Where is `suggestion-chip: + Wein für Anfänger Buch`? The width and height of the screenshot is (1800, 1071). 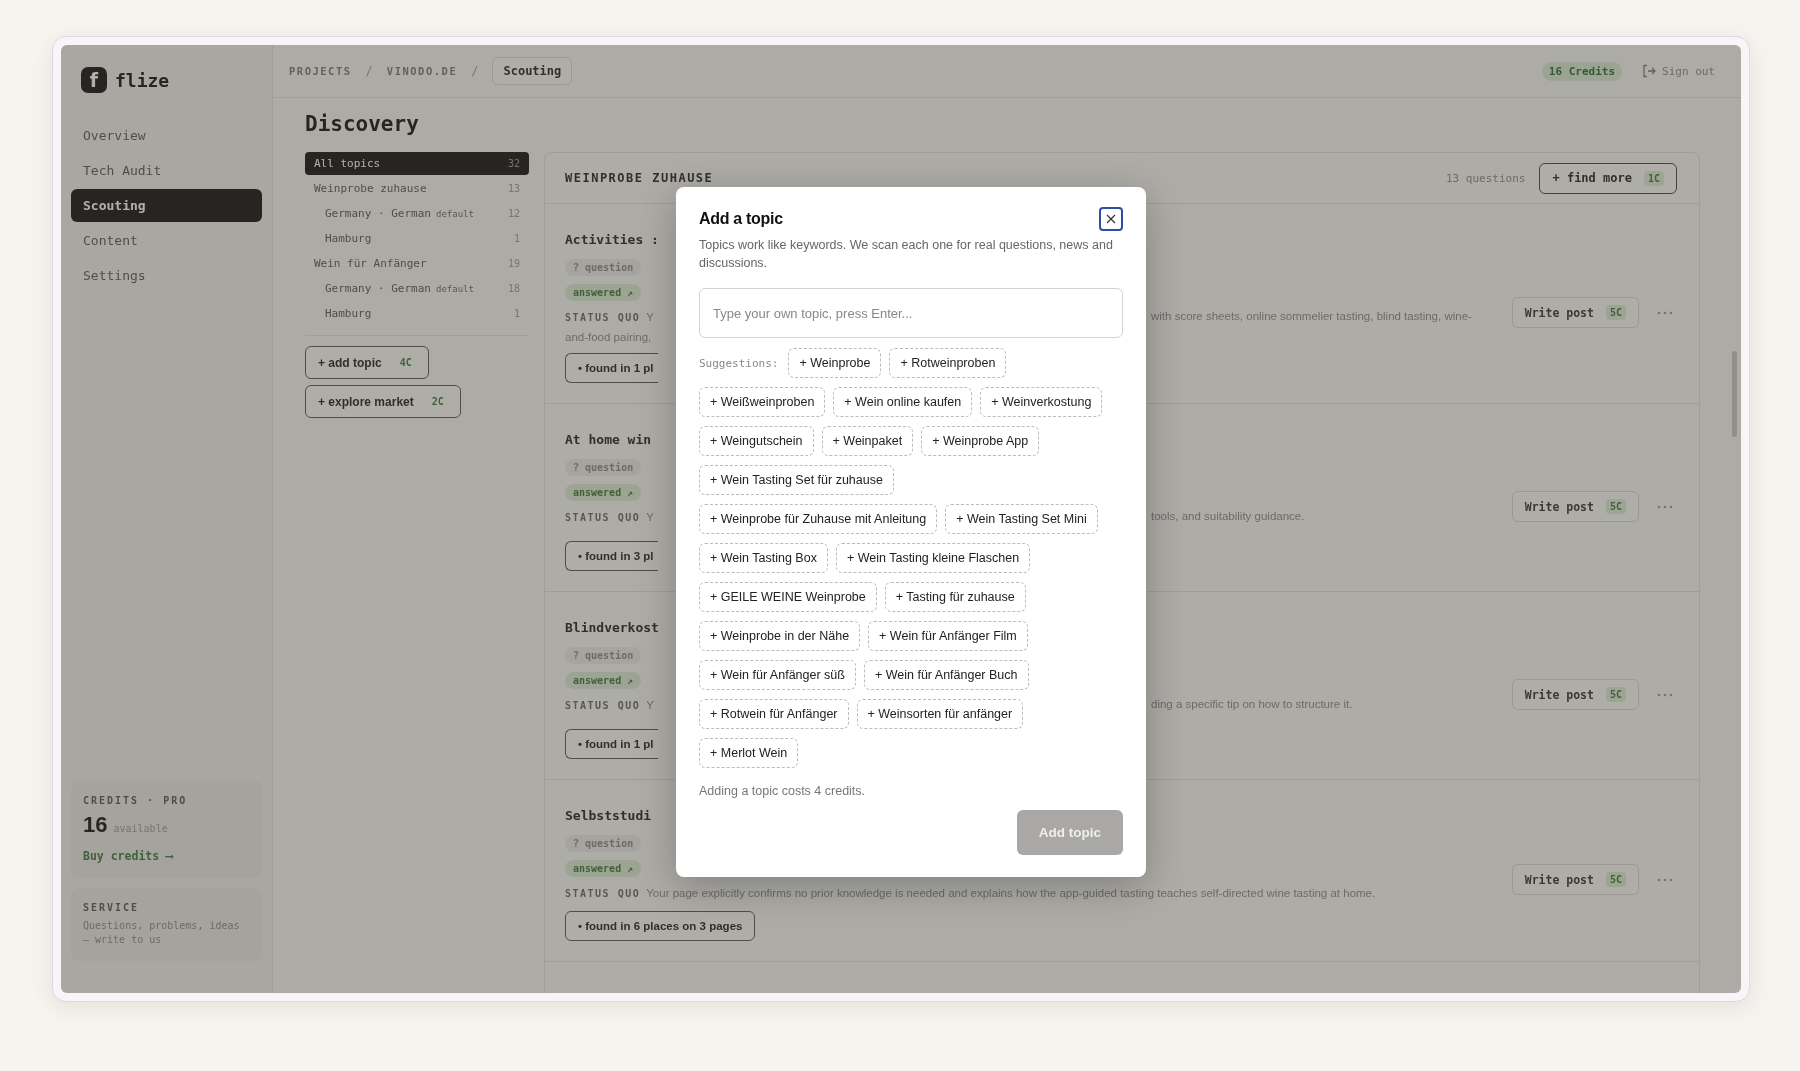
suggestion-chip: + Wein für Anfänger Buch is located at coordinates (946, 675).